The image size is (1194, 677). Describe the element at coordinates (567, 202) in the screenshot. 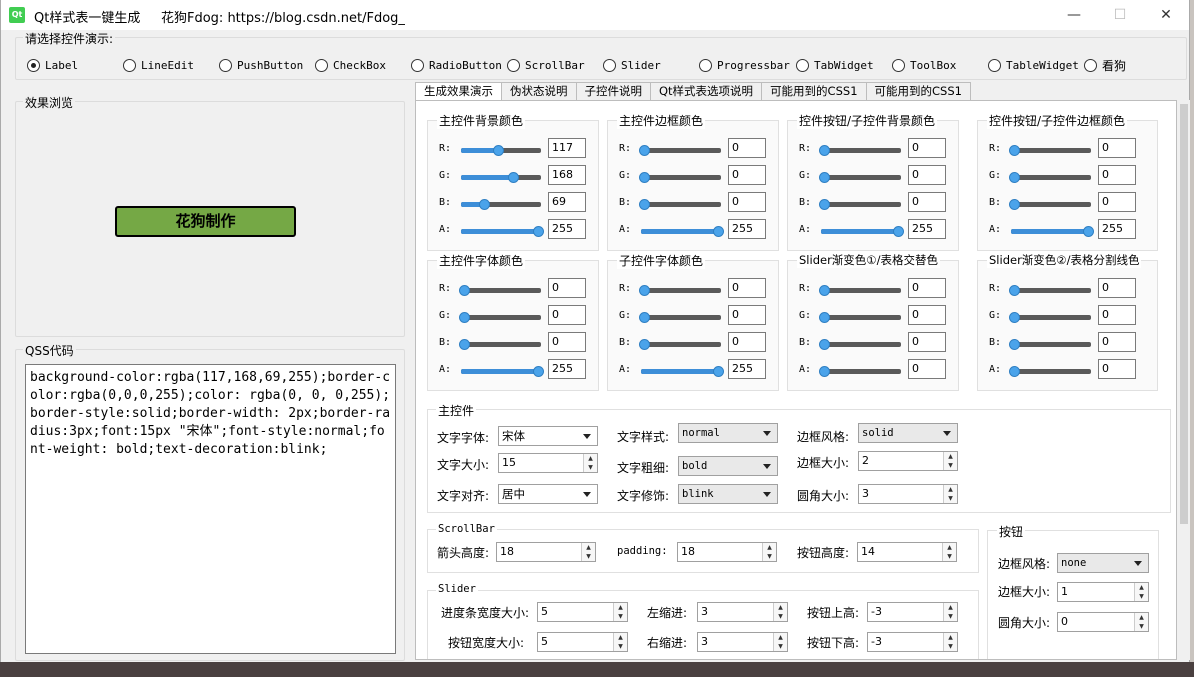

I see `color-value-b: 69` at that location.